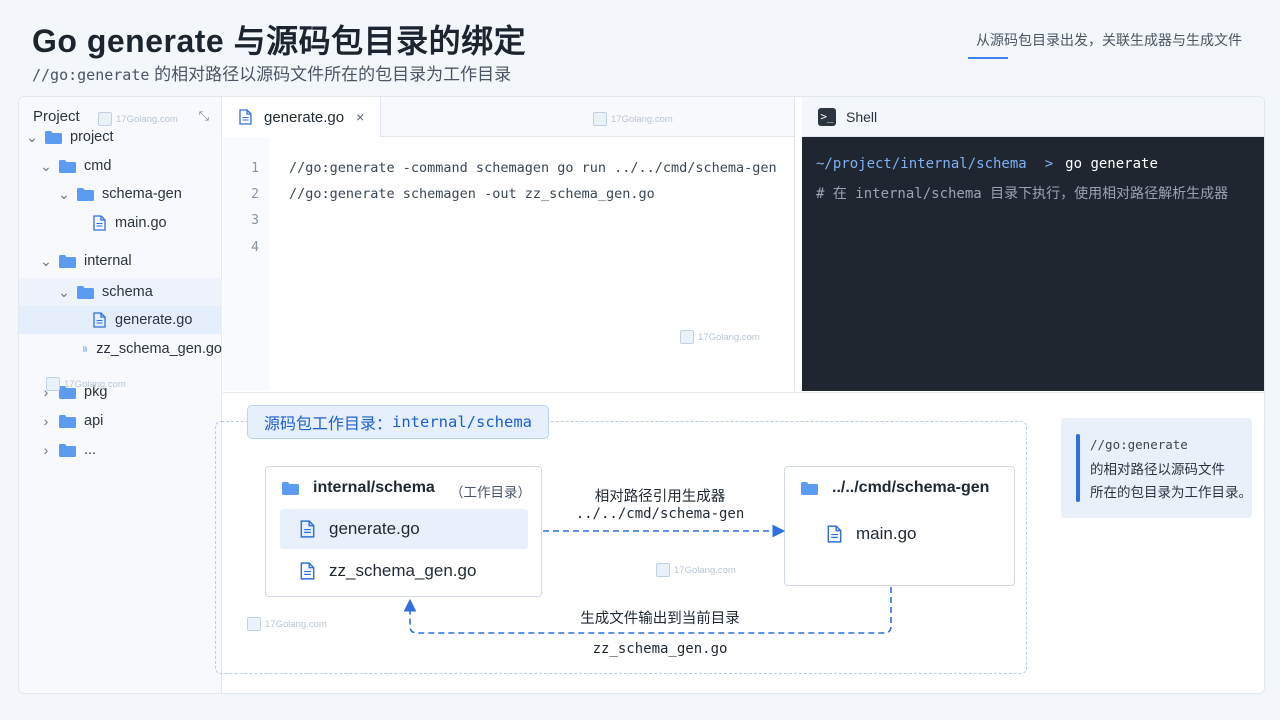 This screenshot has height=720, width=1280. What do you see at coordinates (1139, 444) in the screenshot?
I see `note-code: //go:generate` at bounding box center [1139, 444].